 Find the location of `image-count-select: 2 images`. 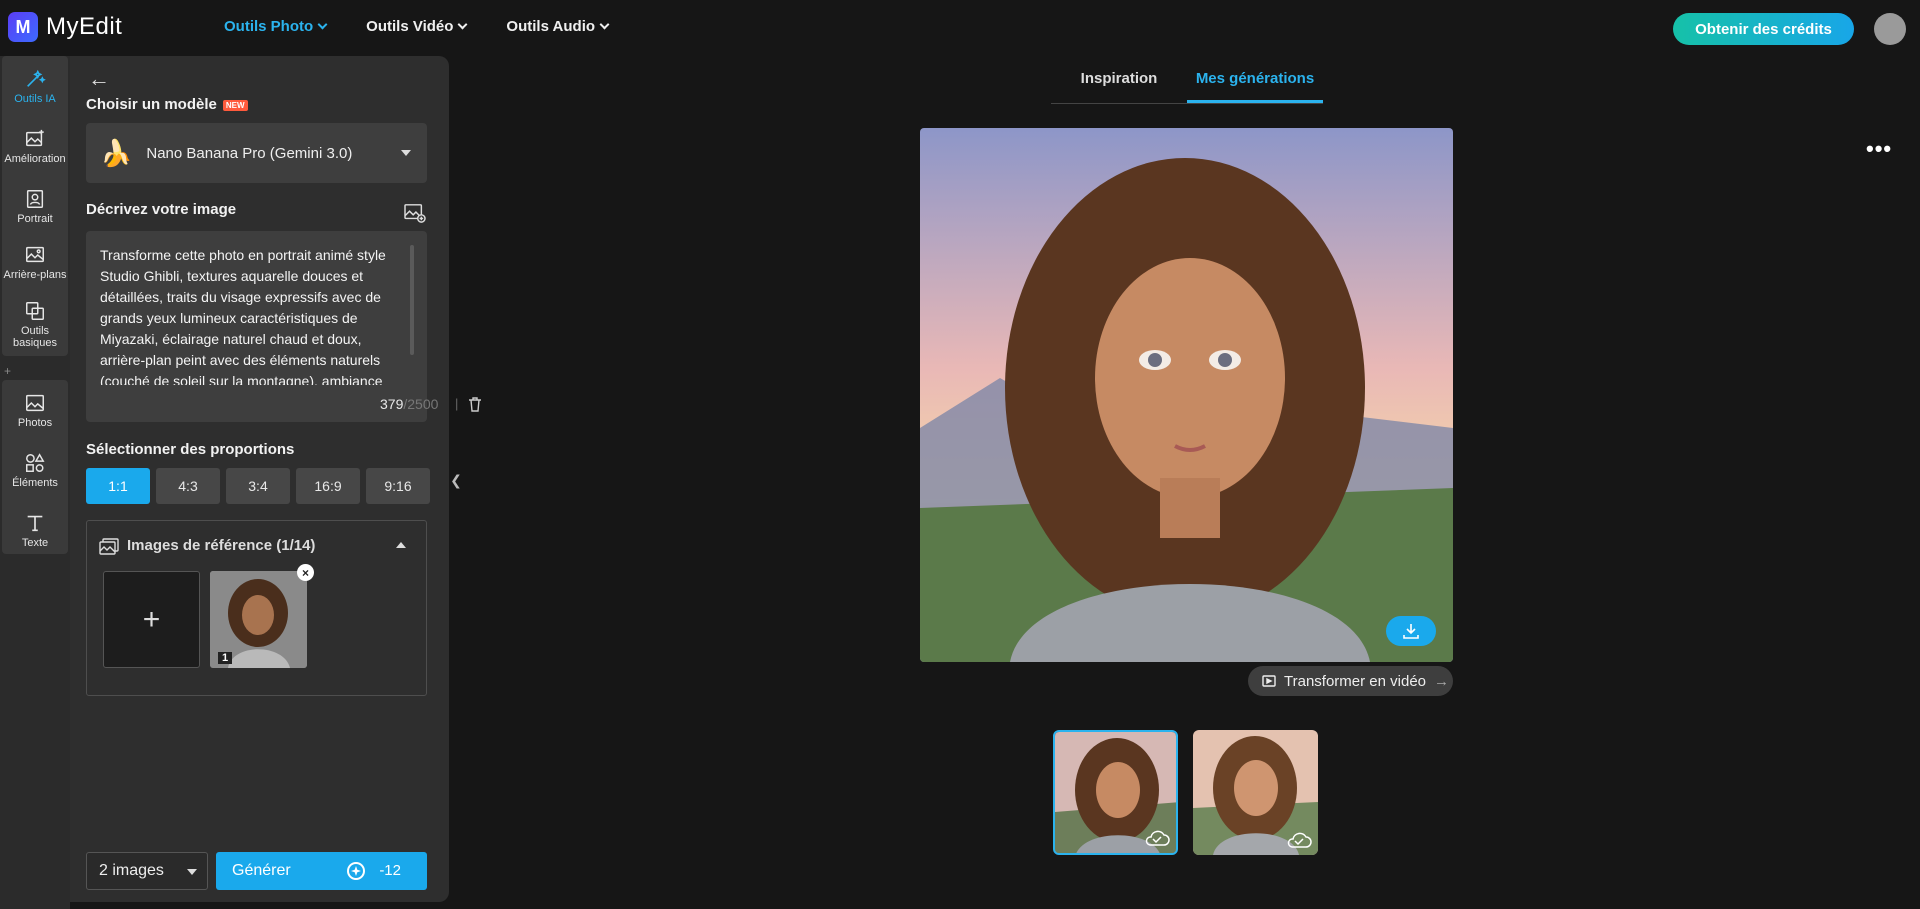

image-count-select: 2 images is located at coordinates (147, 871).